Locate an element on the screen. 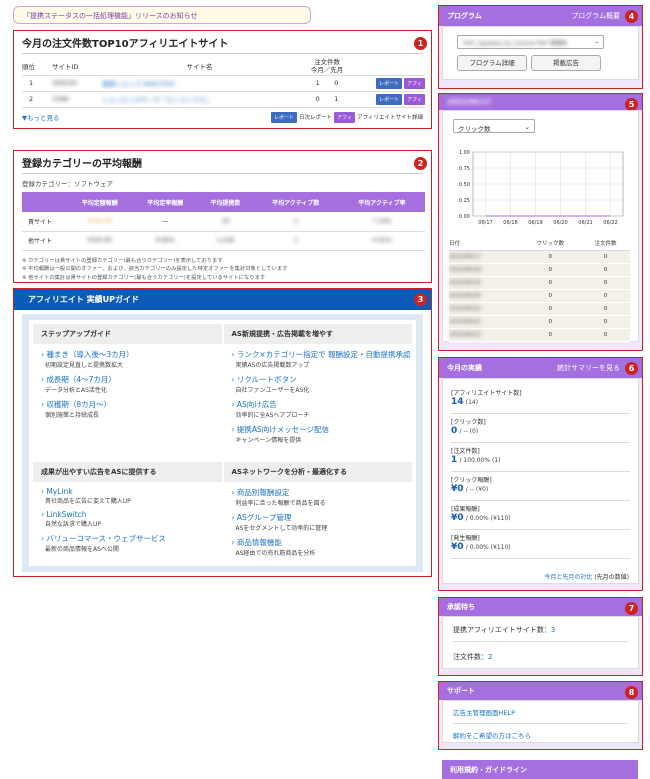  guide-link: › AS向け広告 is located at coordinates (254, 404).